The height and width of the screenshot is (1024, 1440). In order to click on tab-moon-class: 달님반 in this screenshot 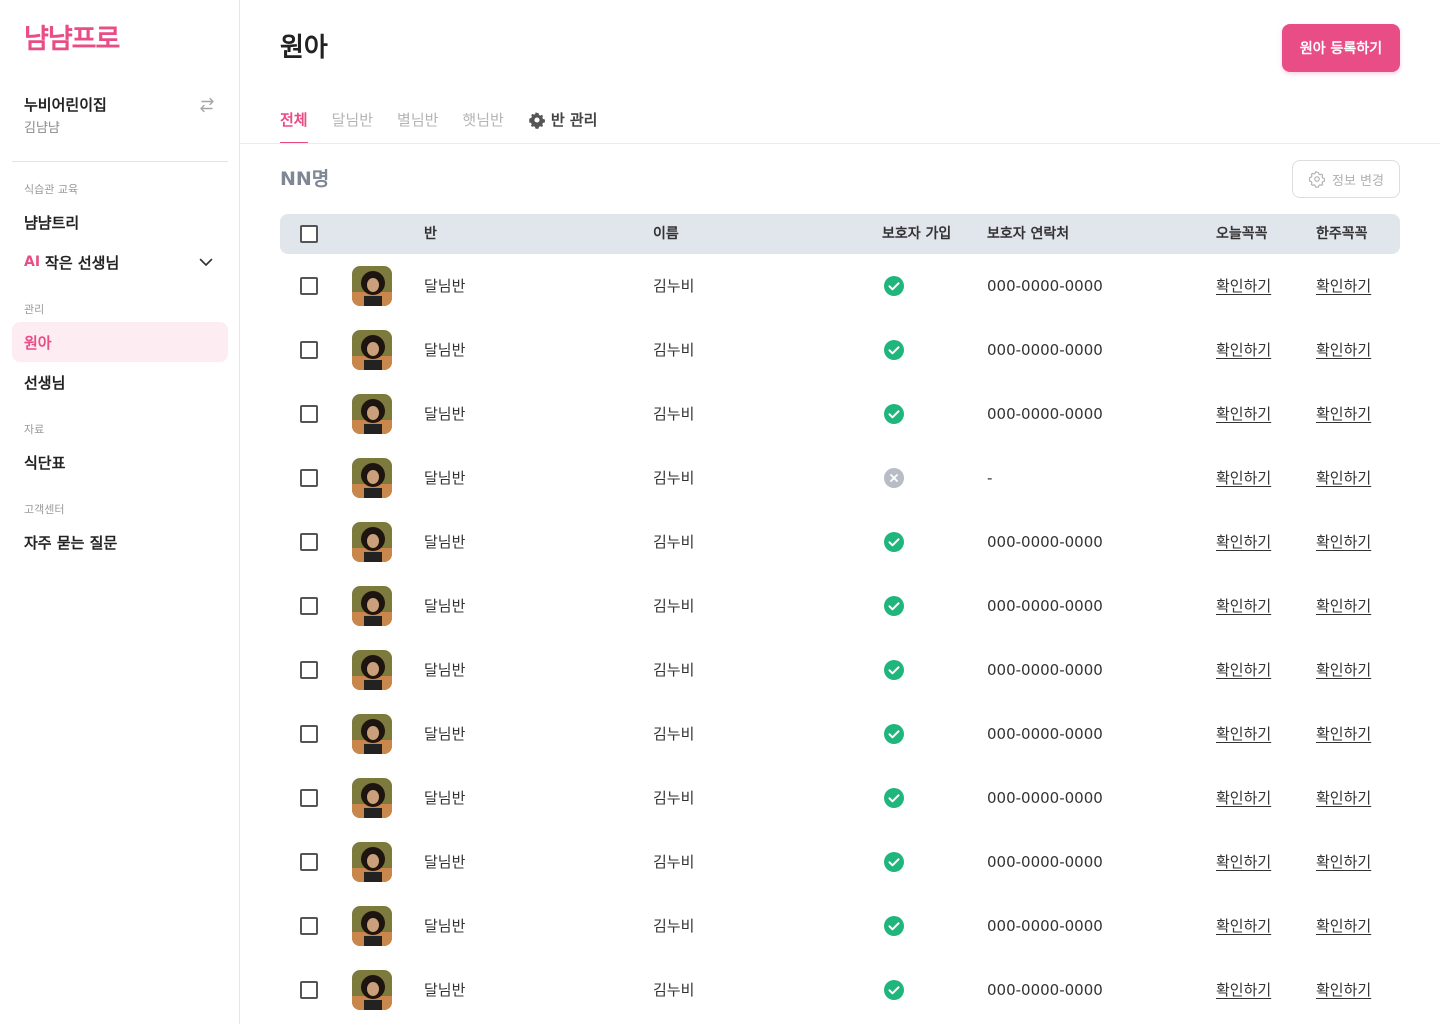, I will do `click(352, 126)`.